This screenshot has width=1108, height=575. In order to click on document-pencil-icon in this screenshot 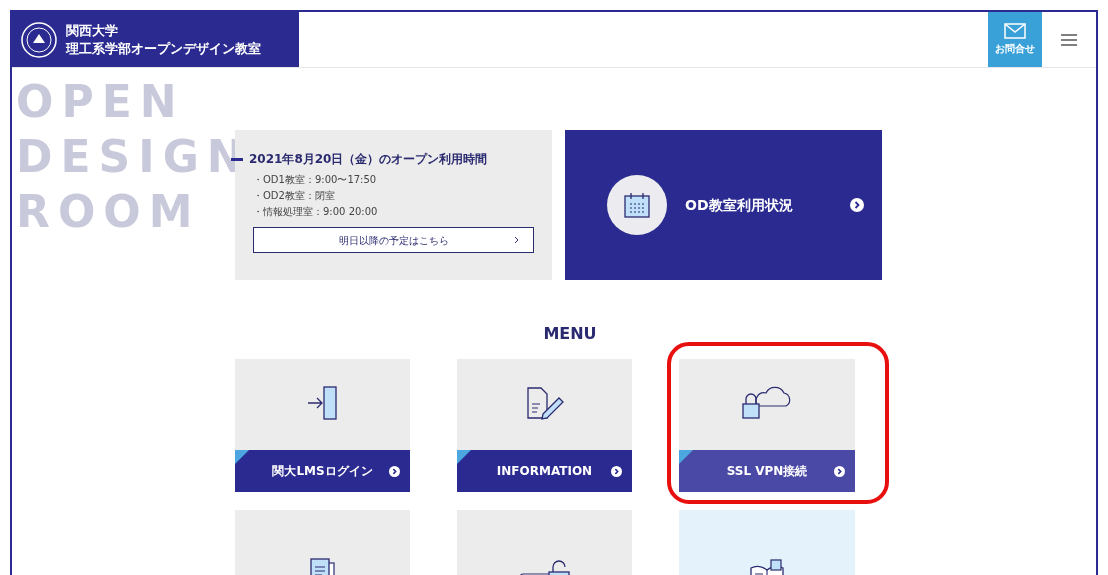, I will do `click(544, 402)`.